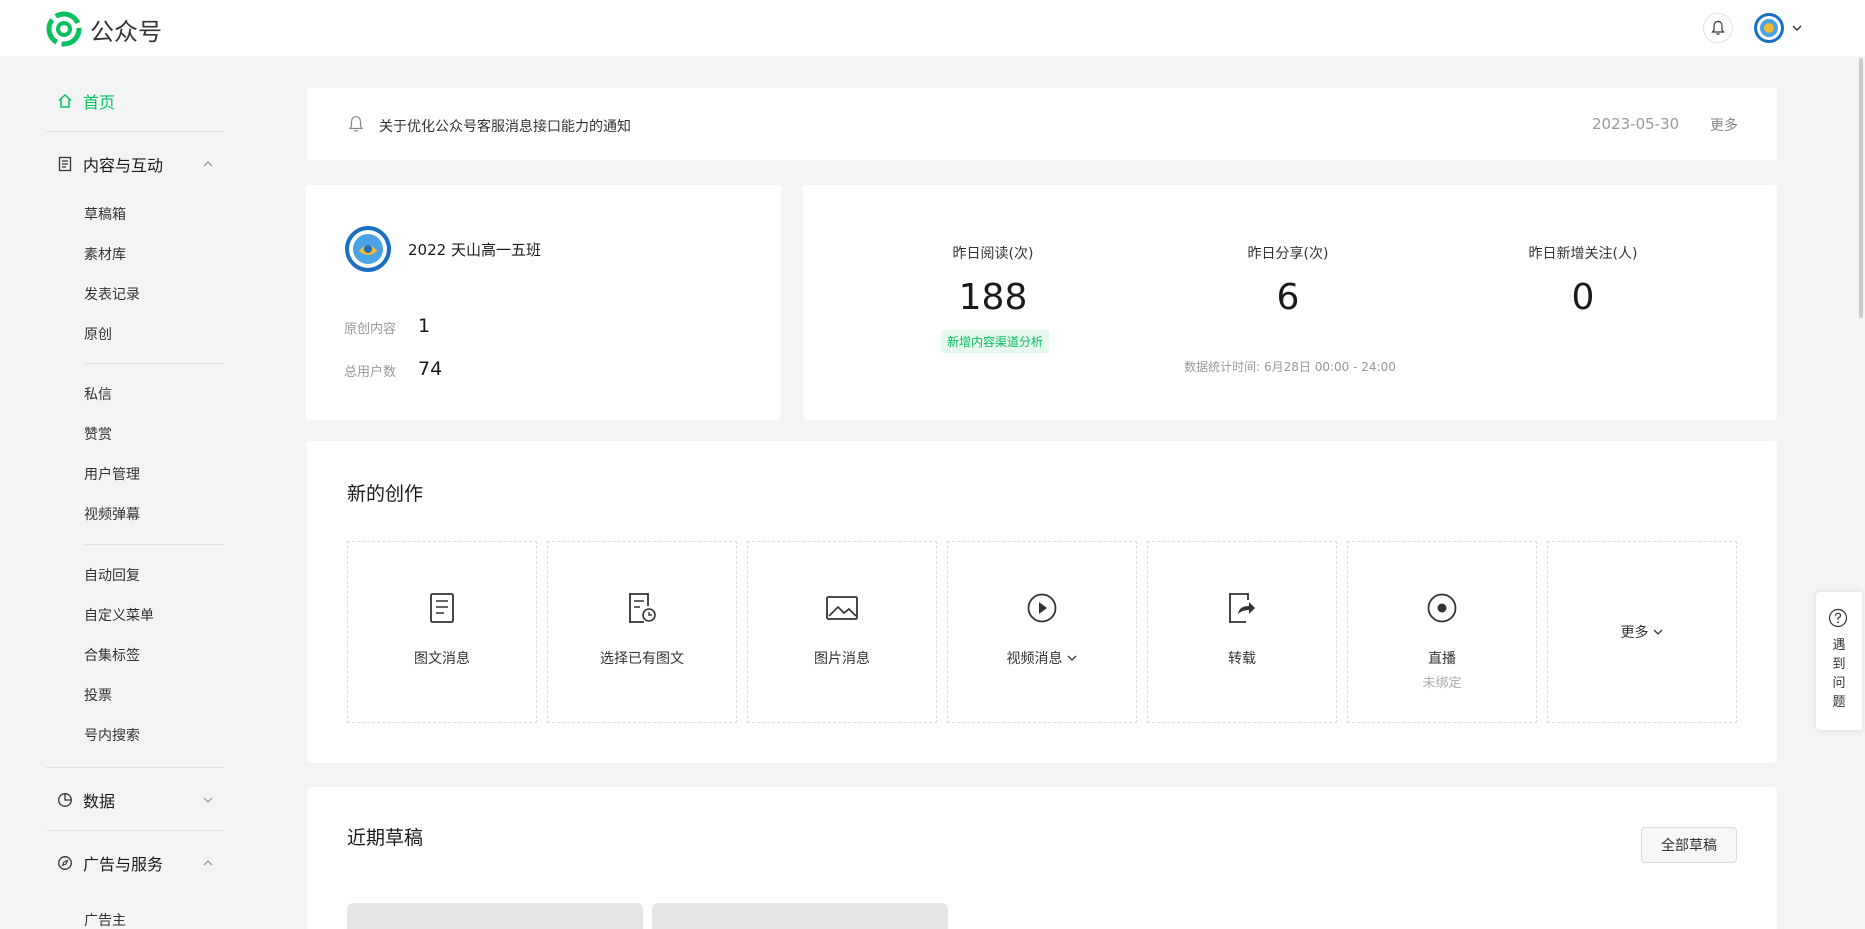 Image resolution: width=1865 pixels, height=929 pixels. I want to click on sidebar-item-home: 首页, so click(86, 101).